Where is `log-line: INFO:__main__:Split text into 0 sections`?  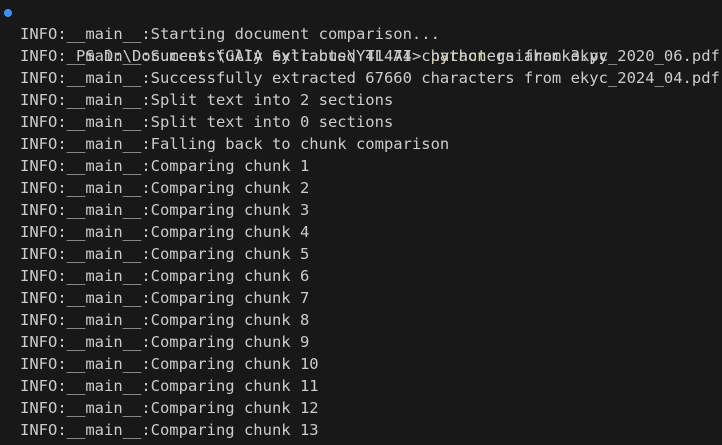
log-line: INFO:__main__:Split text into 0 sections is located at coordinates (207, 122).